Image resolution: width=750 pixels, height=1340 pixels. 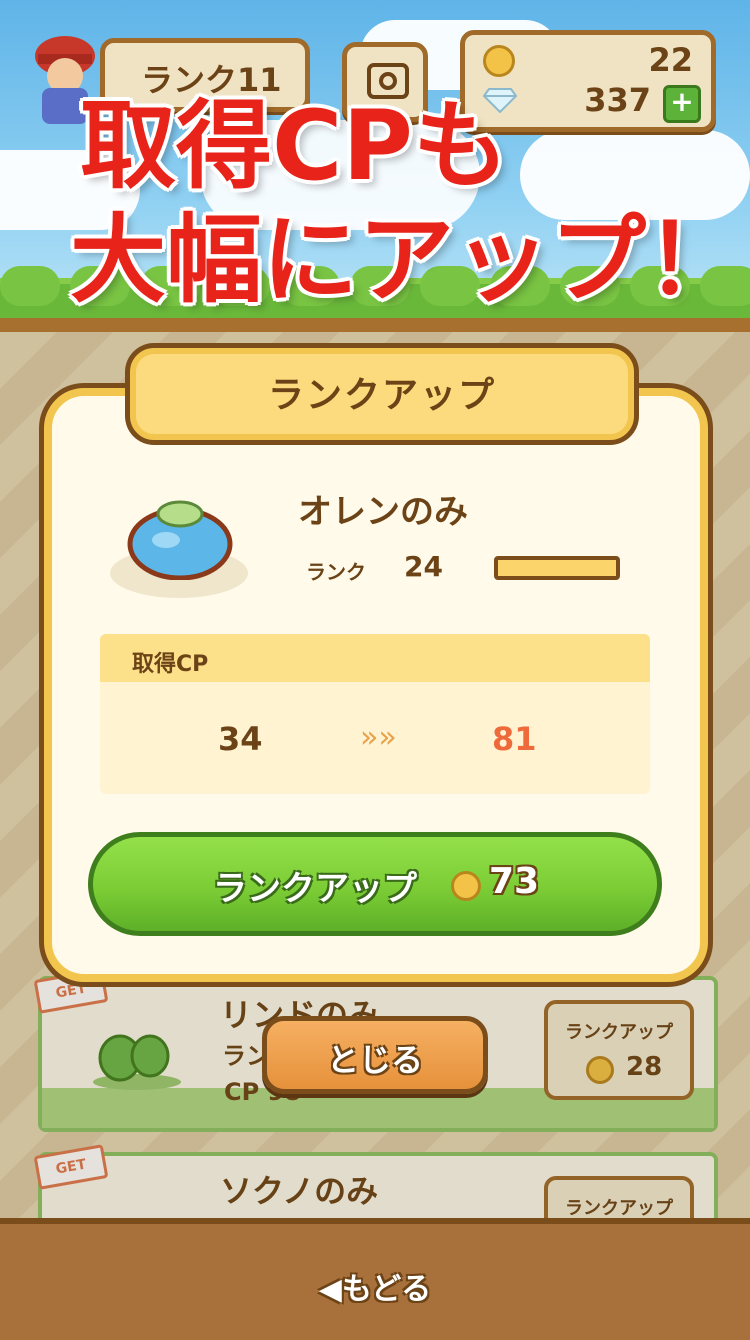 What do you see at coordinates (514, 881) in the screenshot?
I see `rankup-cost: 73` at bounding box center [514, 881].